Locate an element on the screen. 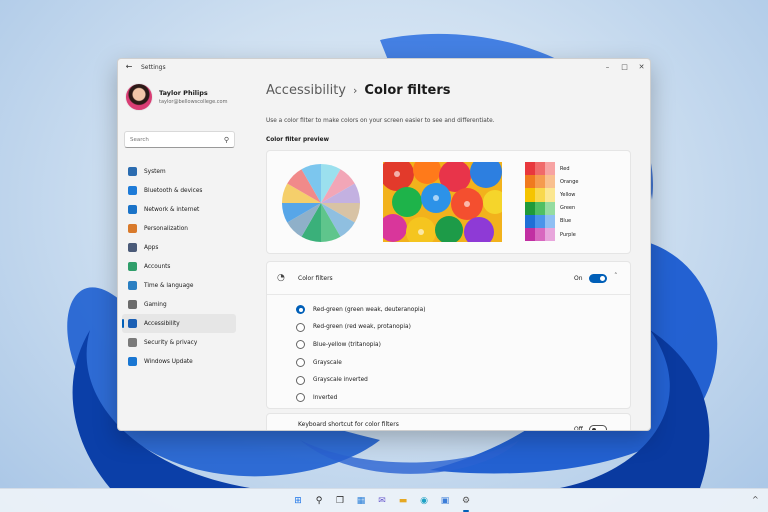 The height and width of the screenshot is (512, 768). sidebar-item-label: Accounts is located at coordinates (157, 266).